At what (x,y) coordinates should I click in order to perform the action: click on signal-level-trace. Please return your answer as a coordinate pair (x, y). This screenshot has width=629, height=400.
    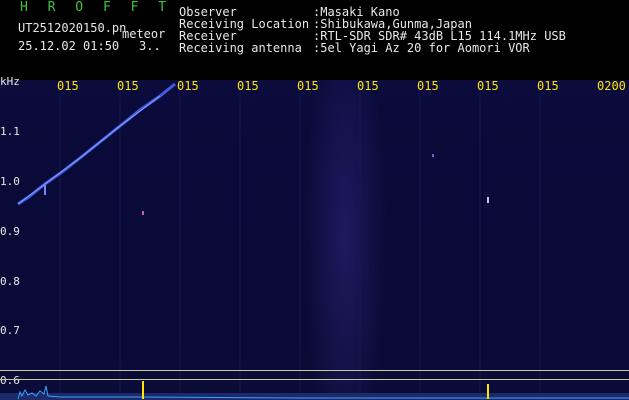
    Looking at the image, I should click on (323, 392).